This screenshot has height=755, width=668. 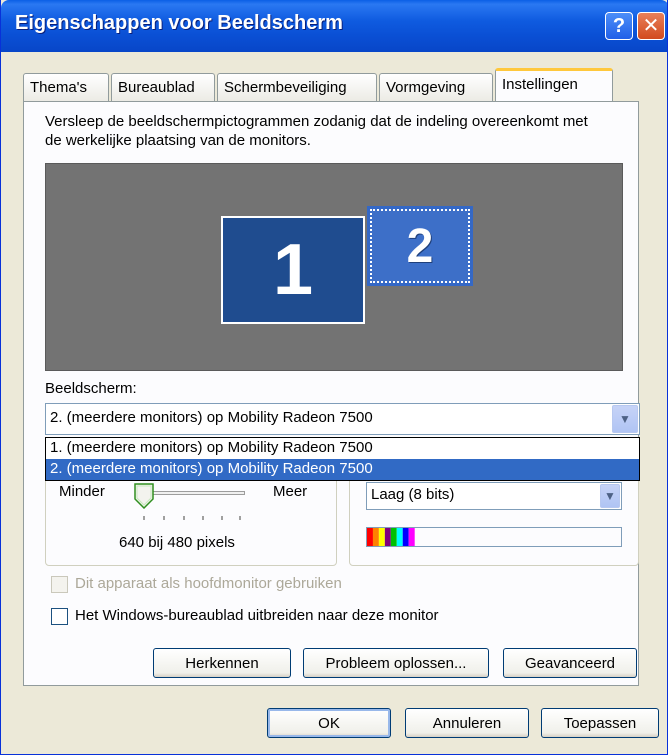 What do you see at coordinates (285, 87) in the screenshot?
I see `tab-label: Schermbeveiliging` at bounding box center [285, 87].